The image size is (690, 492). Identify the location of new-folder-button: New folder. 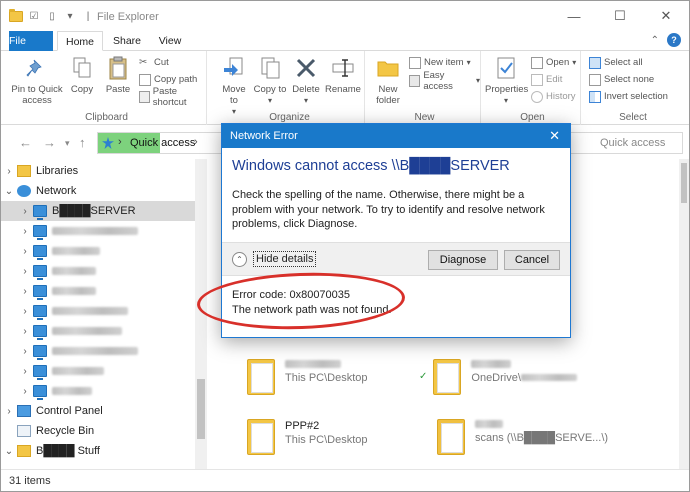
(388, 80).